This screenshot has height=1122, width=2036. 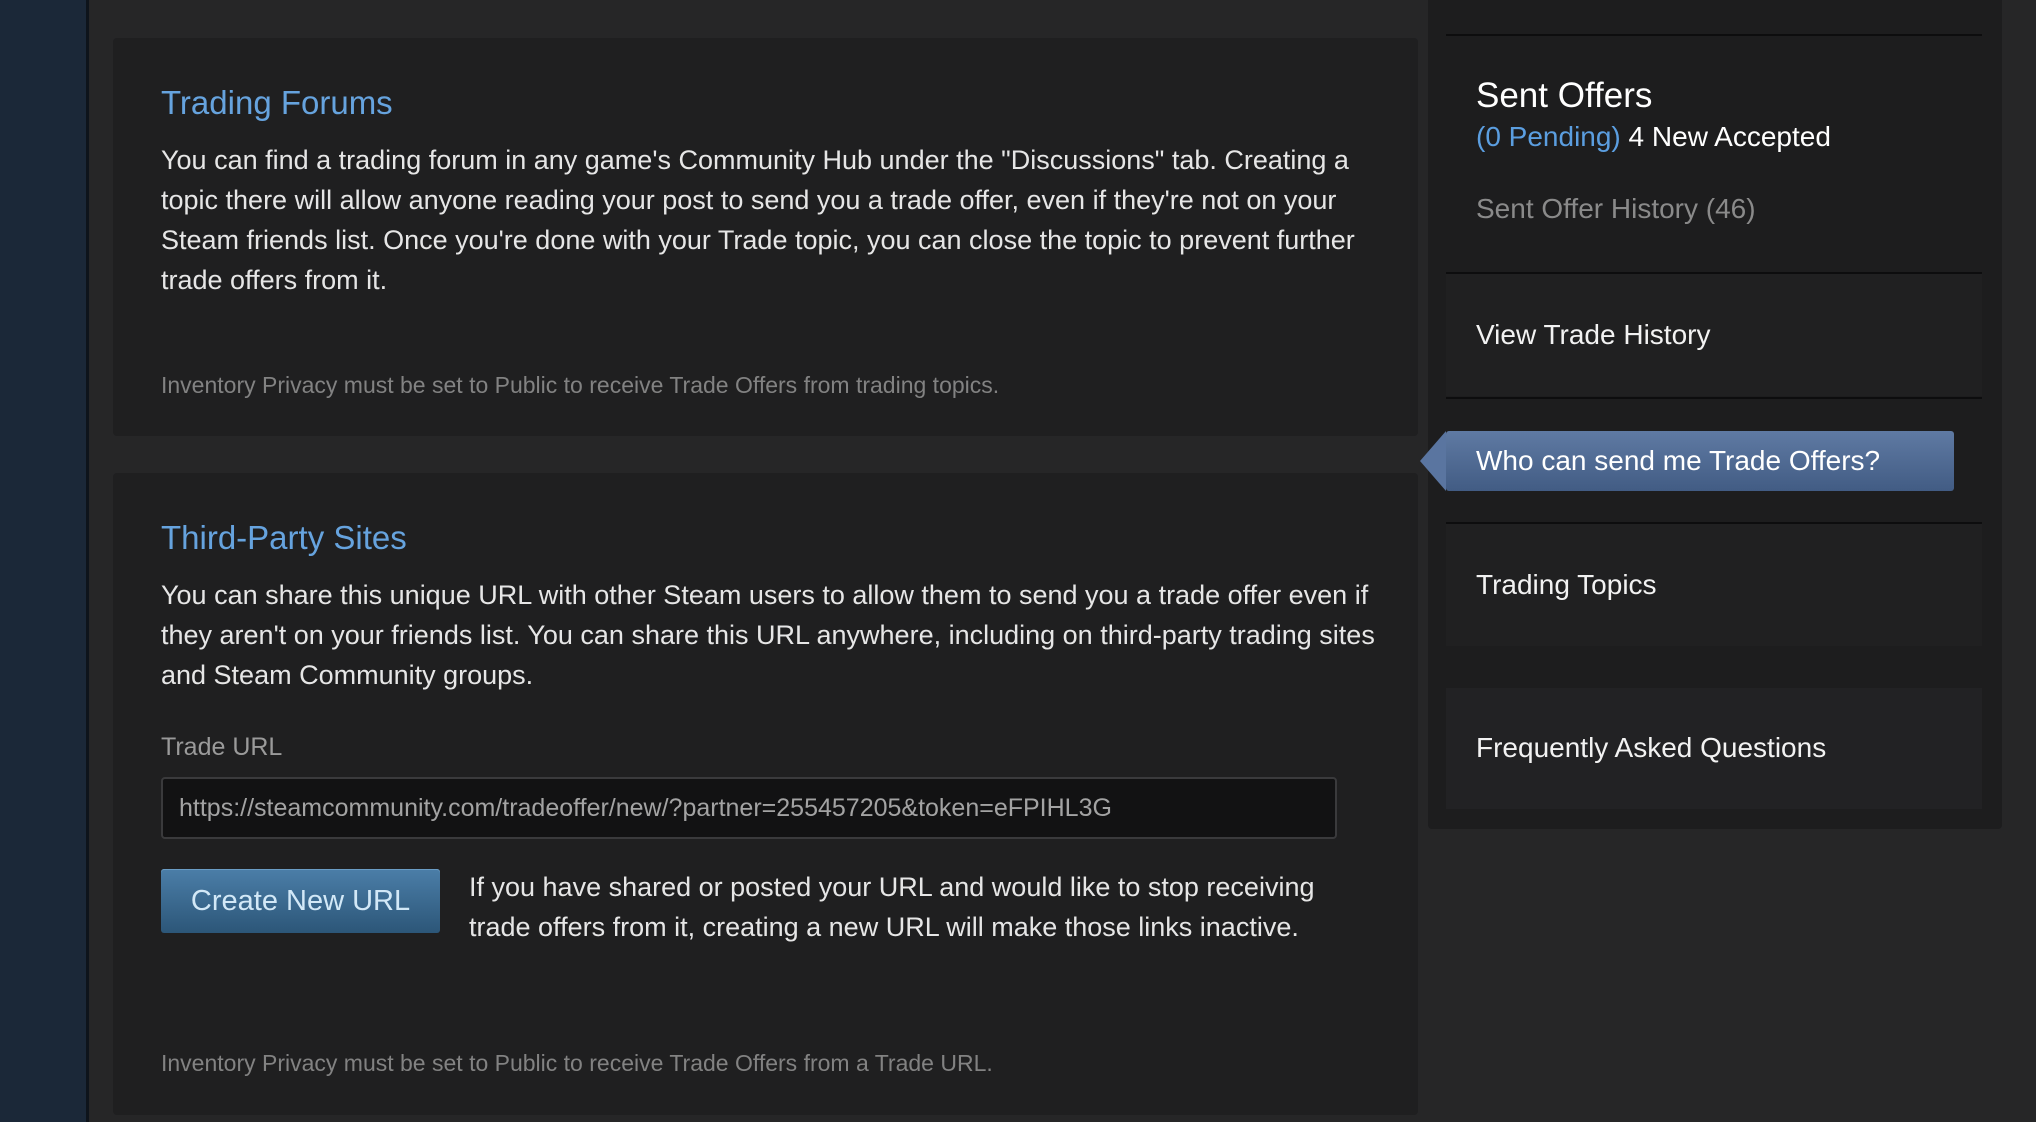 I want to click on faq-link: Frequently Asked Questions, so click(x=1651, y=748).